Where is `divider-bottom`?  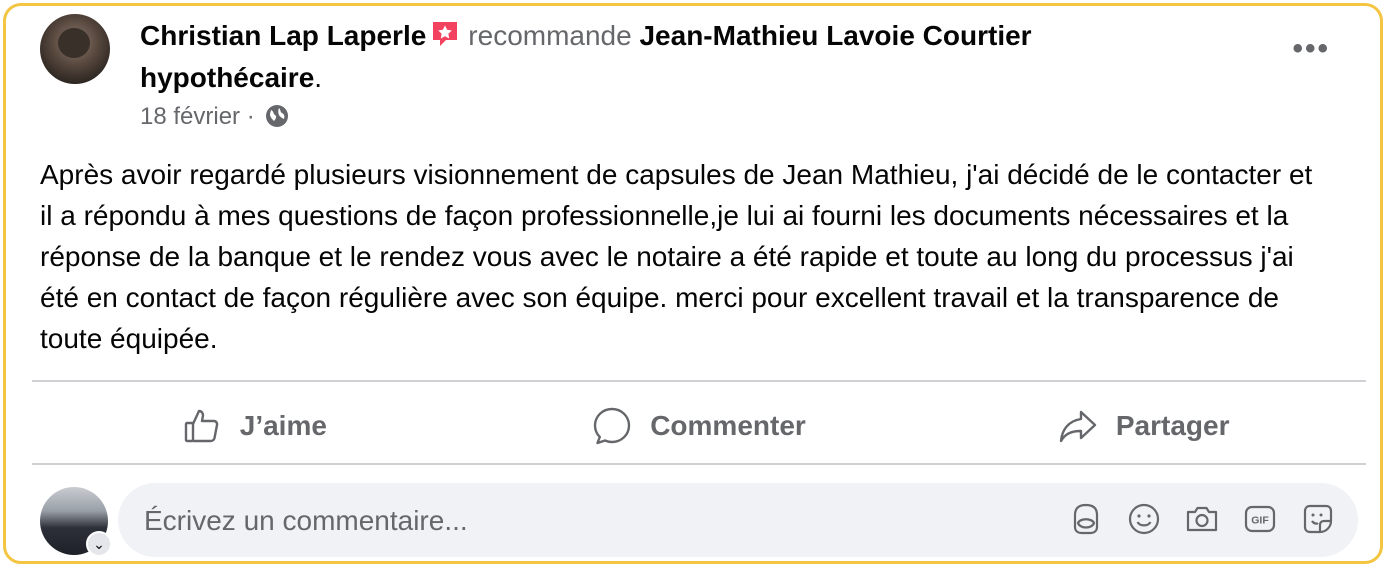 divider-bottom is located at coordinates (699, 464).